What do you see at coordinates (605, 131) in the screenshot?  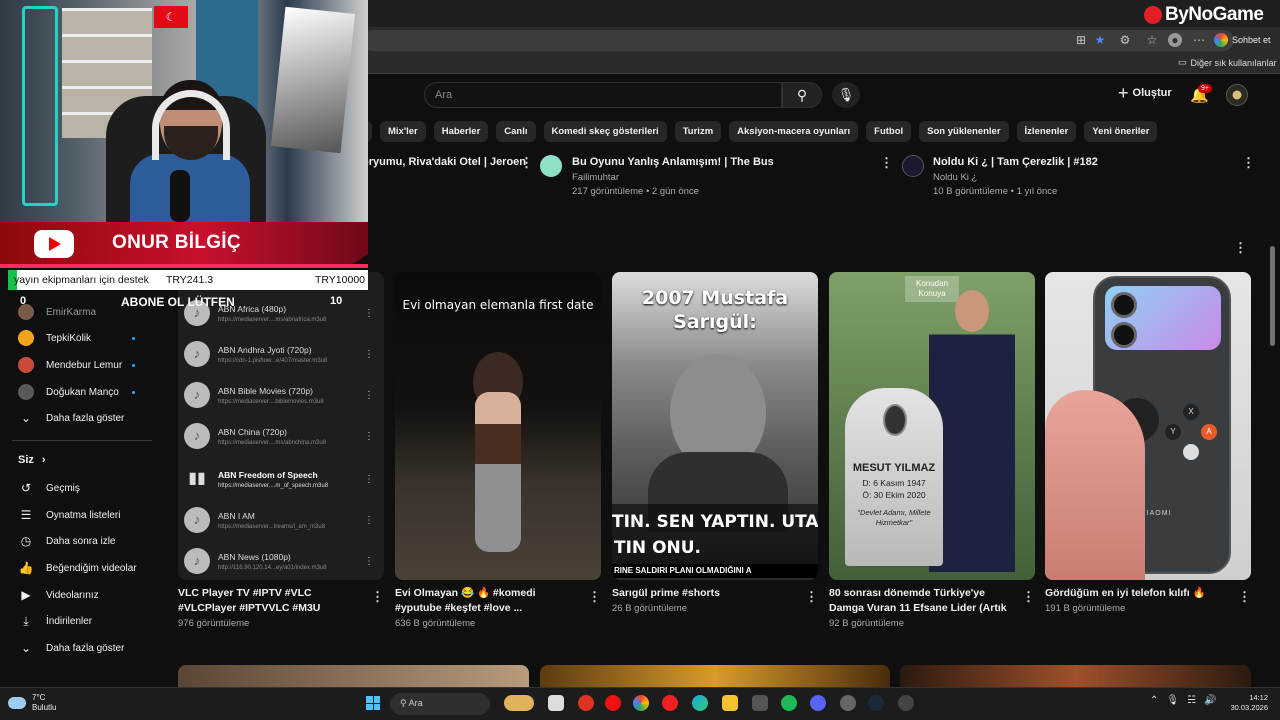 I see `chip: Komedi skeç gösterileri` at bounding box center [605, 131].